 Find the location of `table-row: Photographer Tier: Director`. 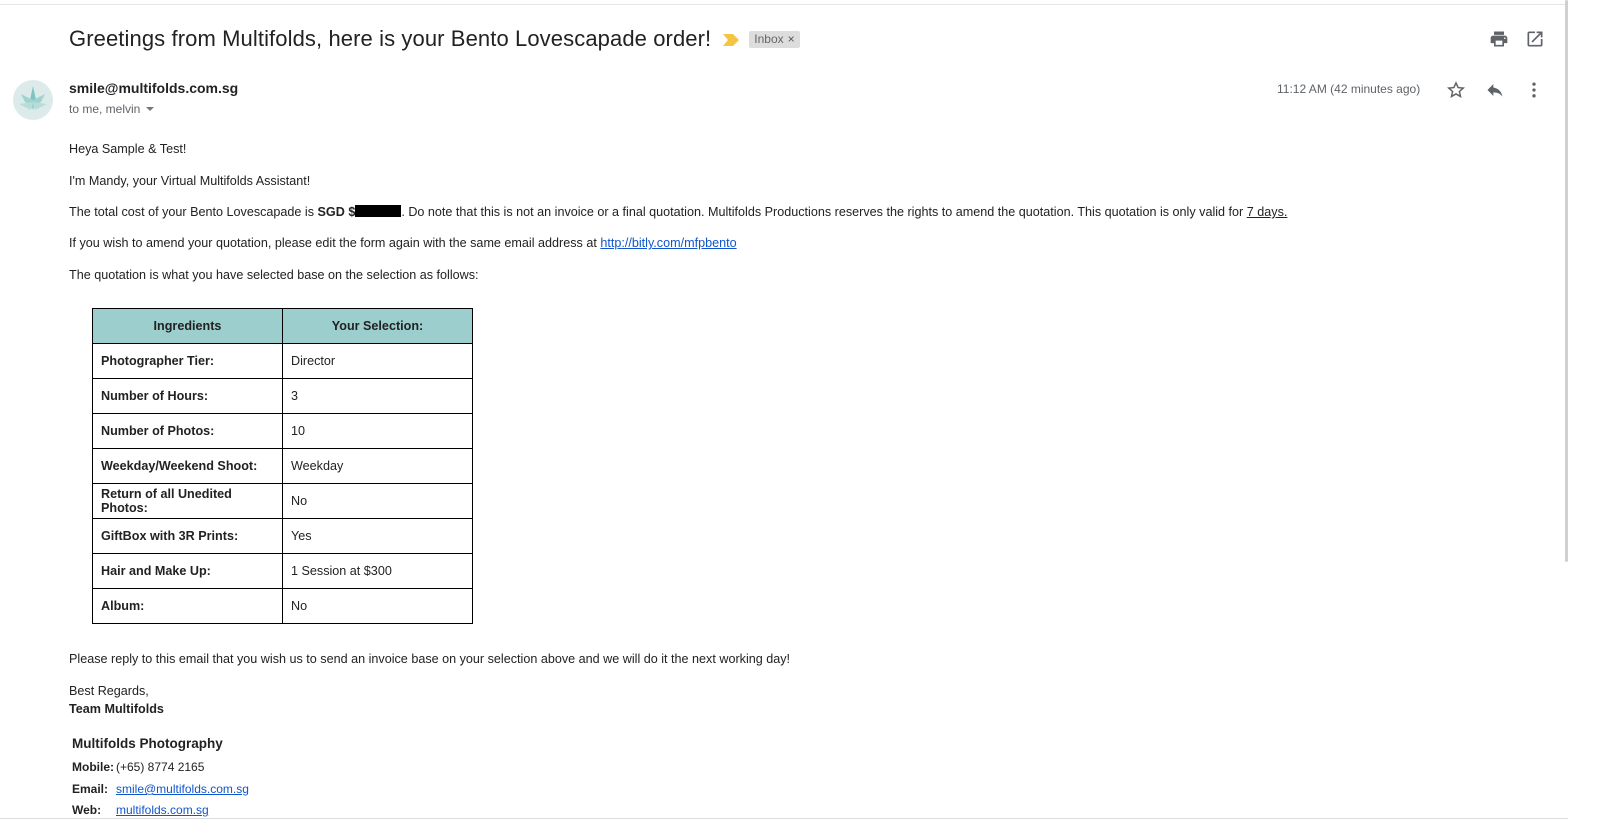

table-row: Photographer Tier: Director is located at coordinates (282, 361).